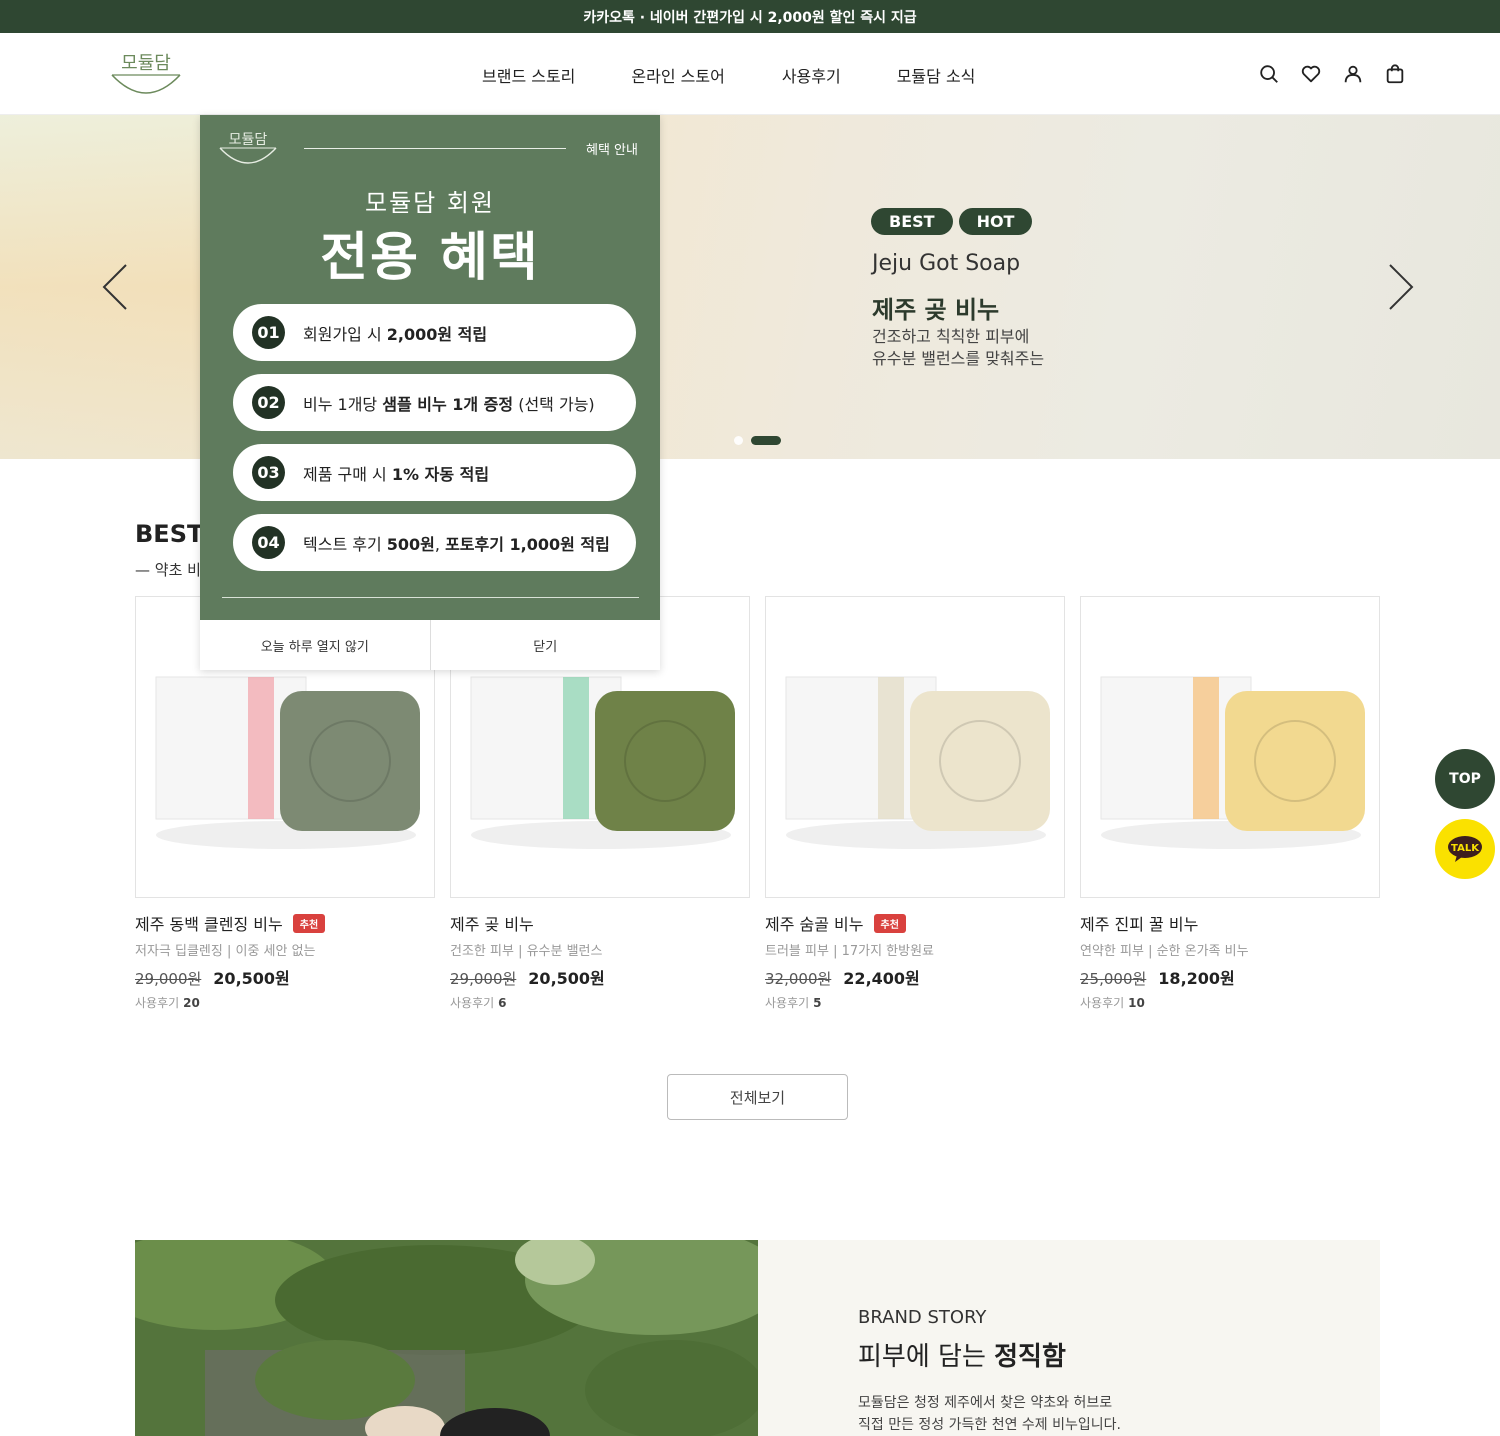  What do you see at coordinates (268, 472) in the screenshot?
I see `benefit-number: 03` at bounding box center [268, 472].